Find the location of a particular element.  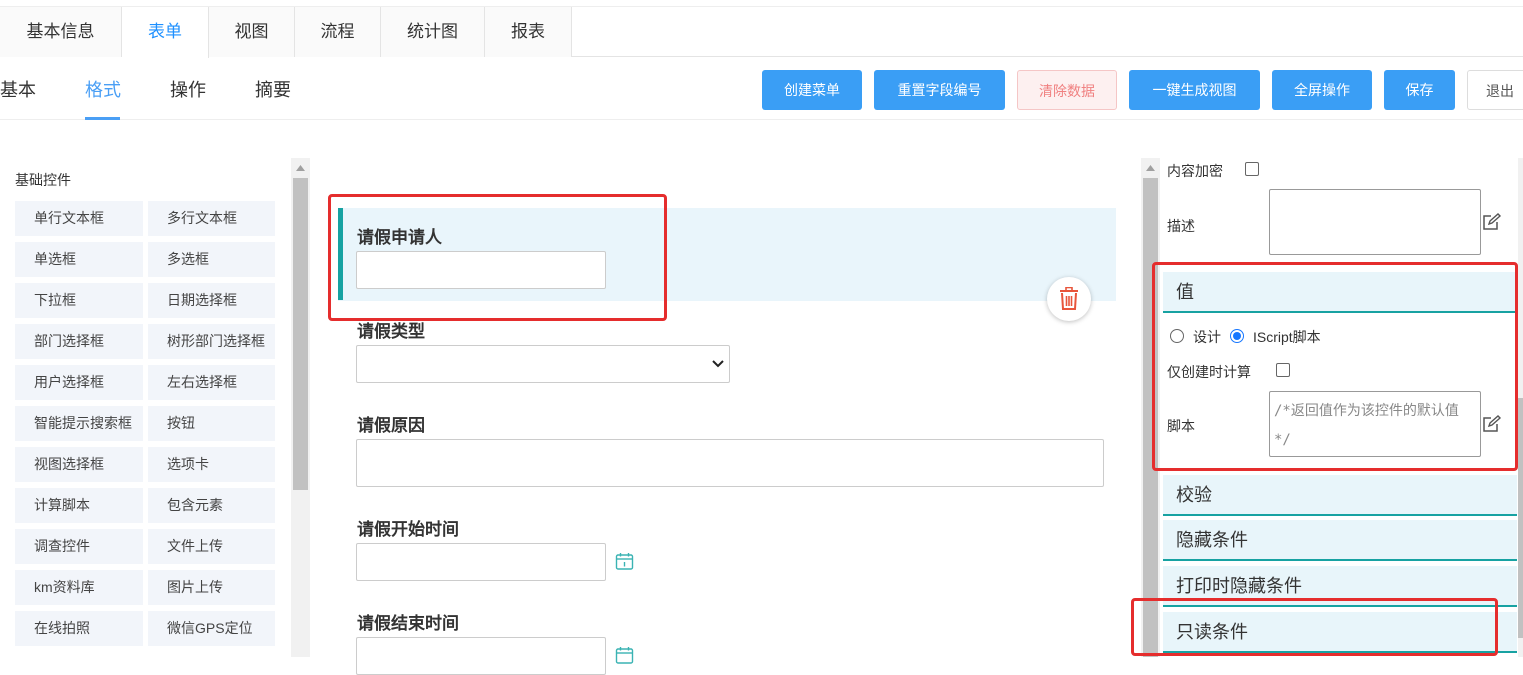

palette-item: 在线拍照 is located at coordinates (79, 628).